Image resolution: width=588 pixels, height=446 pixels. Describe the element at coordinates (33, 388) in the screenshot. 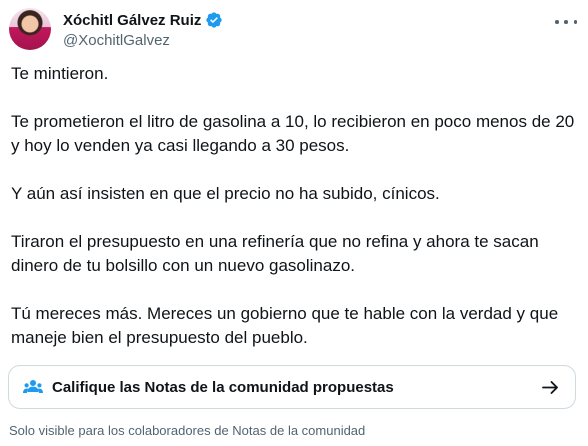

I see `people-icon` at that location.